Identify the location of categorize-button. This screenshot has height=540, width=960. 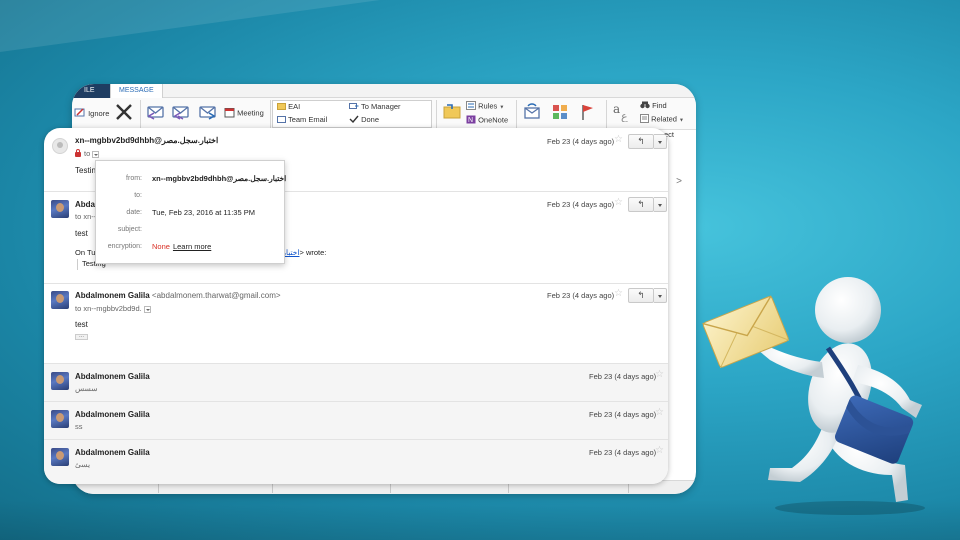
(560, 113).